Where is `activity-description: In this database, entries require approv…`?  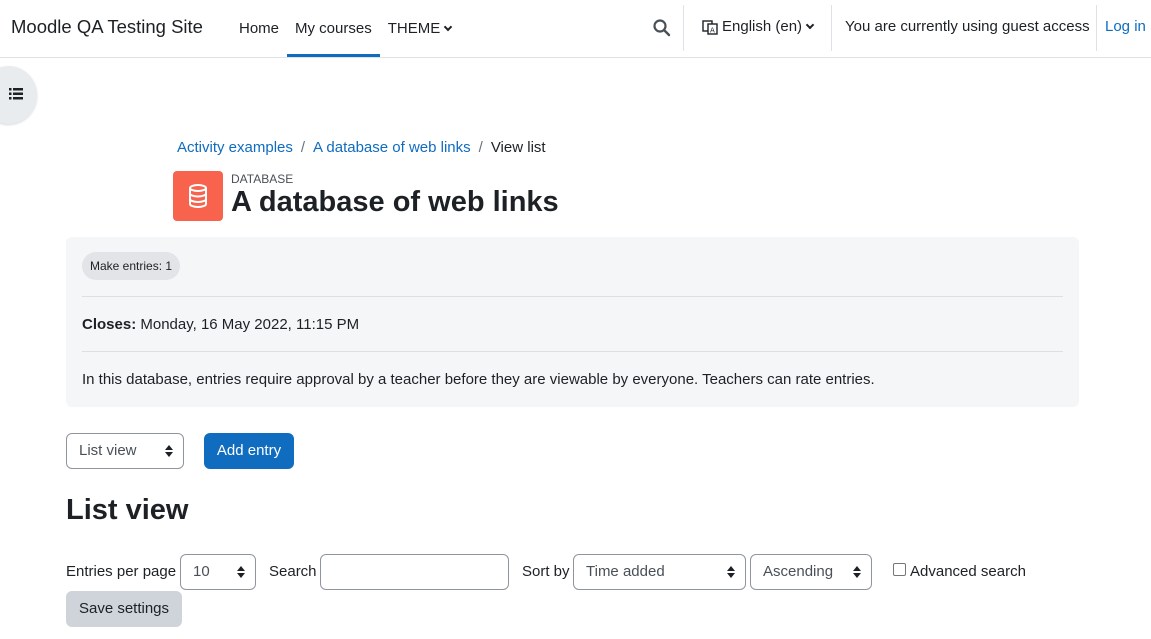
activity-description: In this database, entries require approv… is located at coordinates (478, 379).